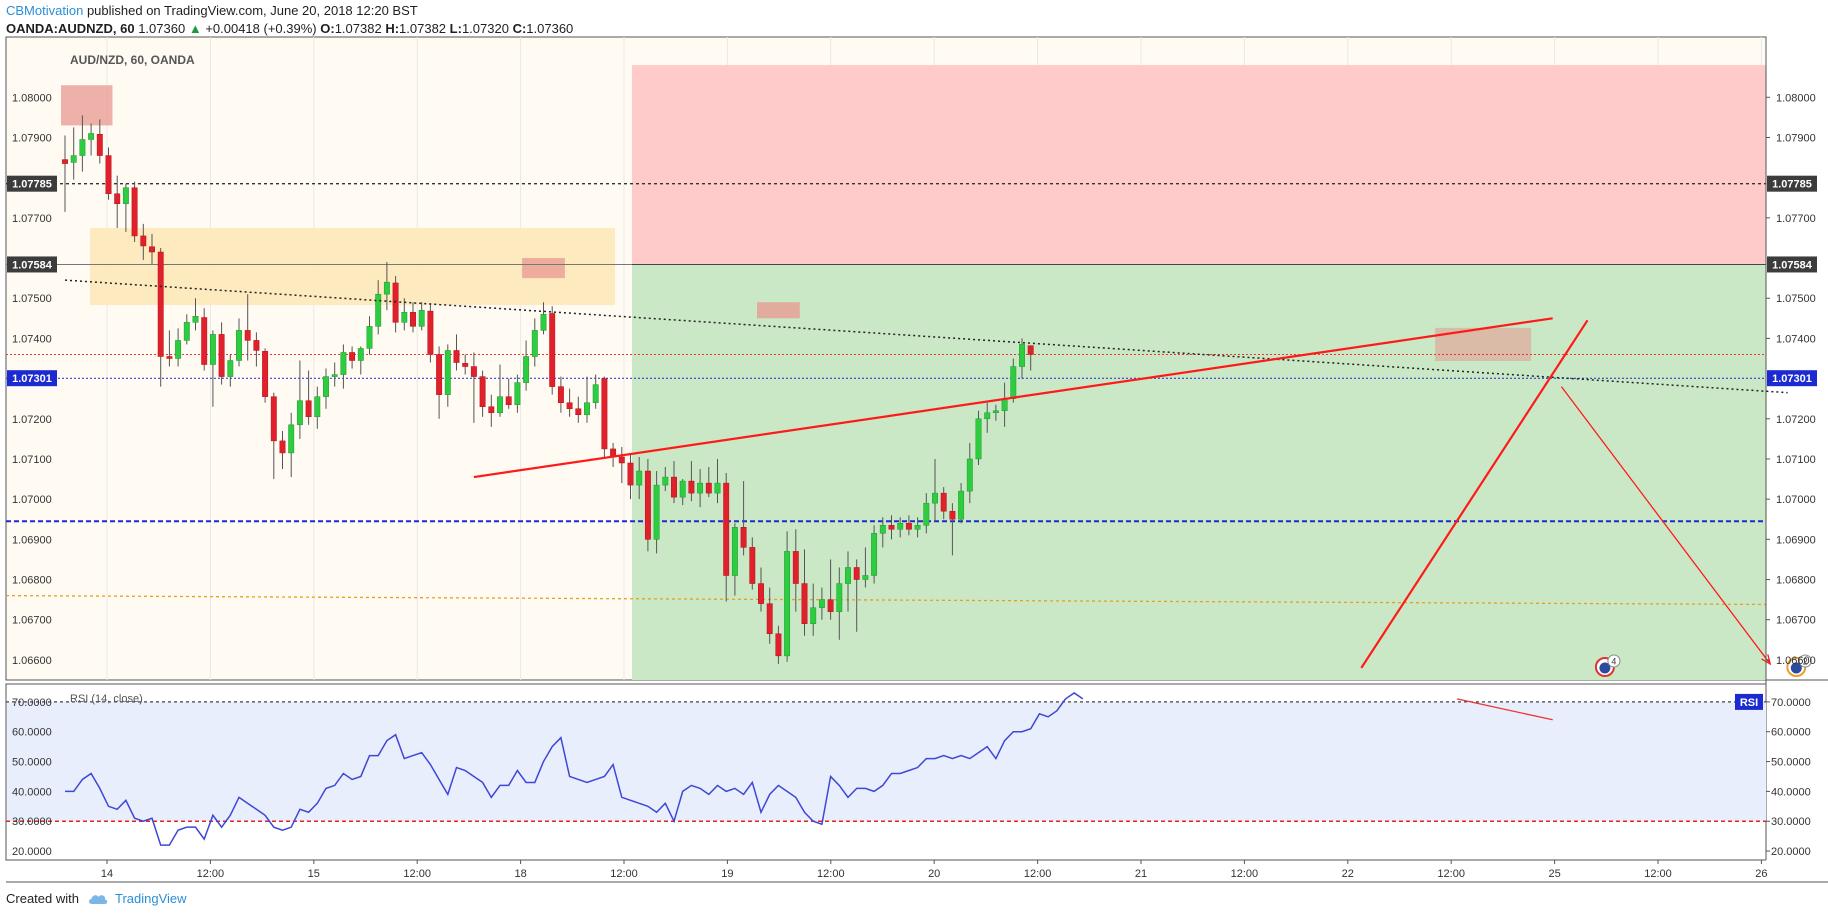  I want to click on price-tick-label-left: 1.06900, so click(32, 540).